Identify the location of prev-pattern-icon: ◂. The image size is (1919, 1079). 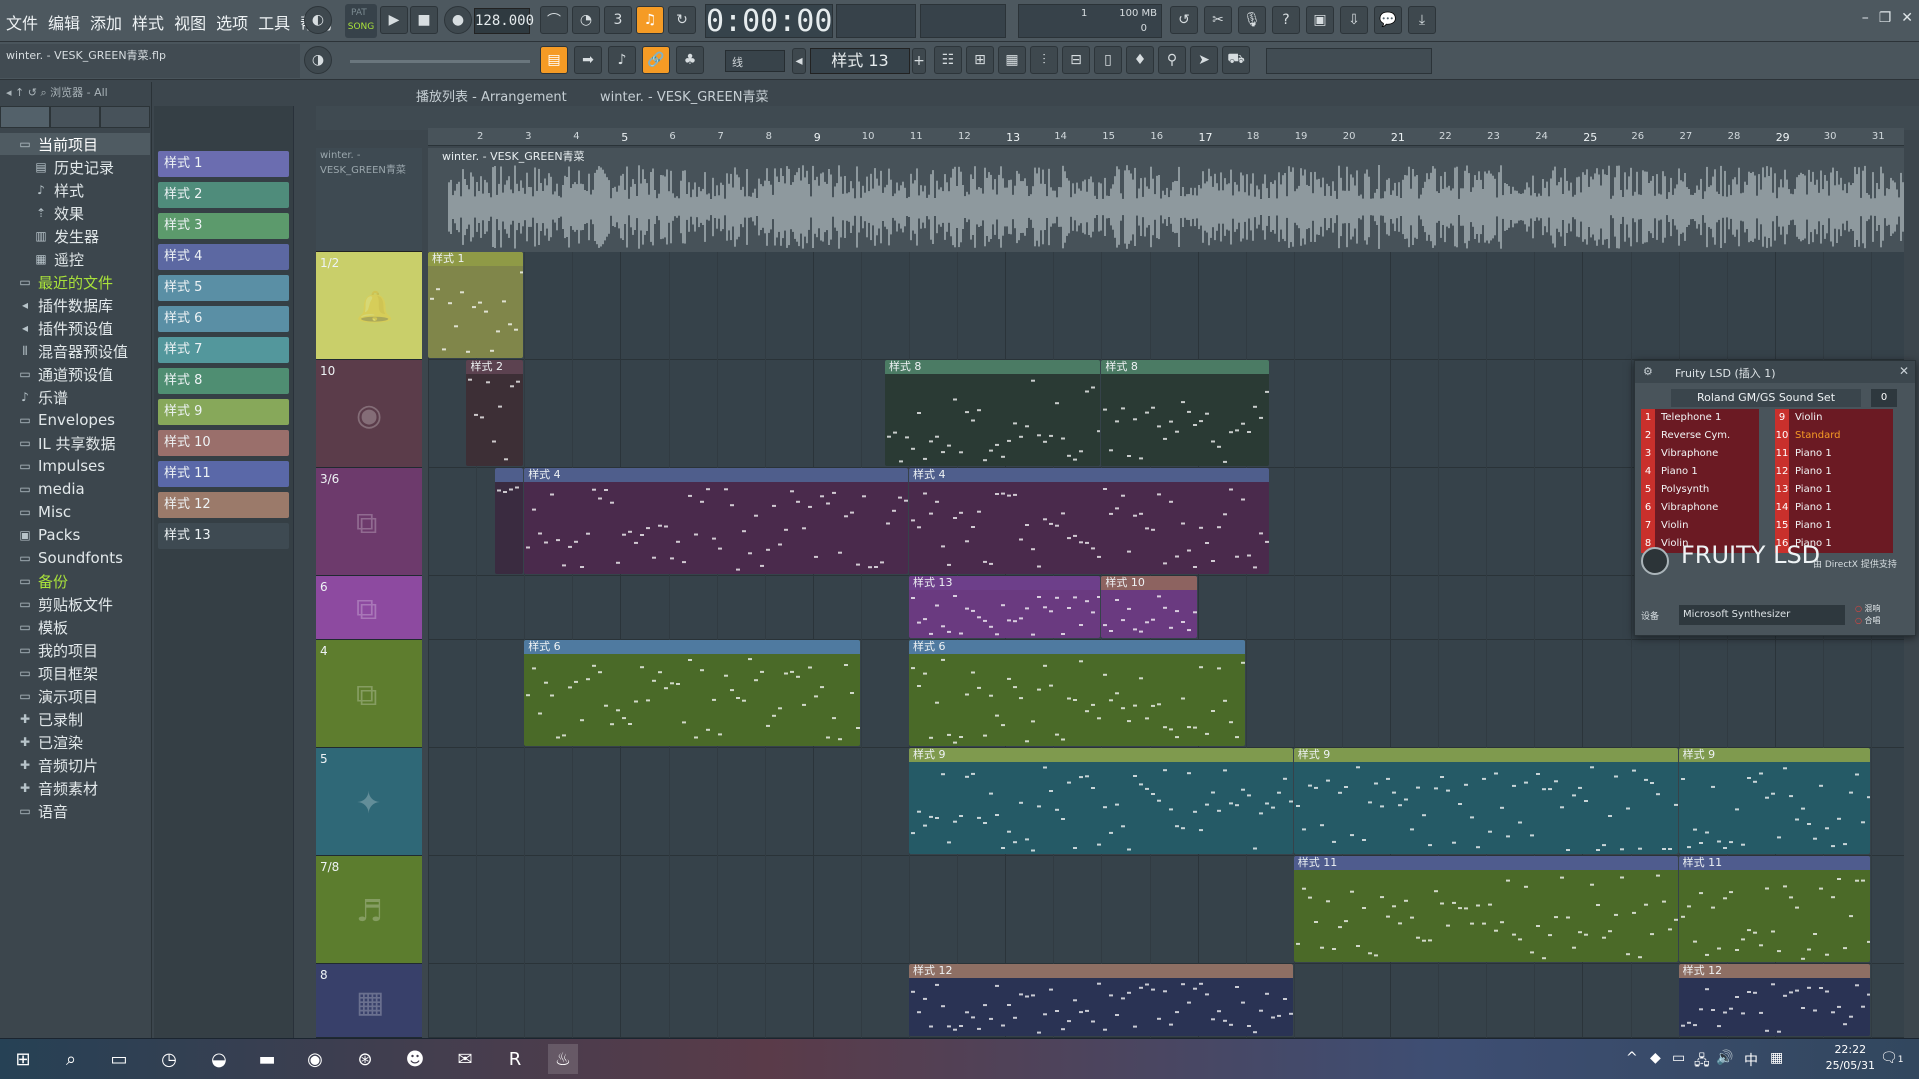
(799, 61).